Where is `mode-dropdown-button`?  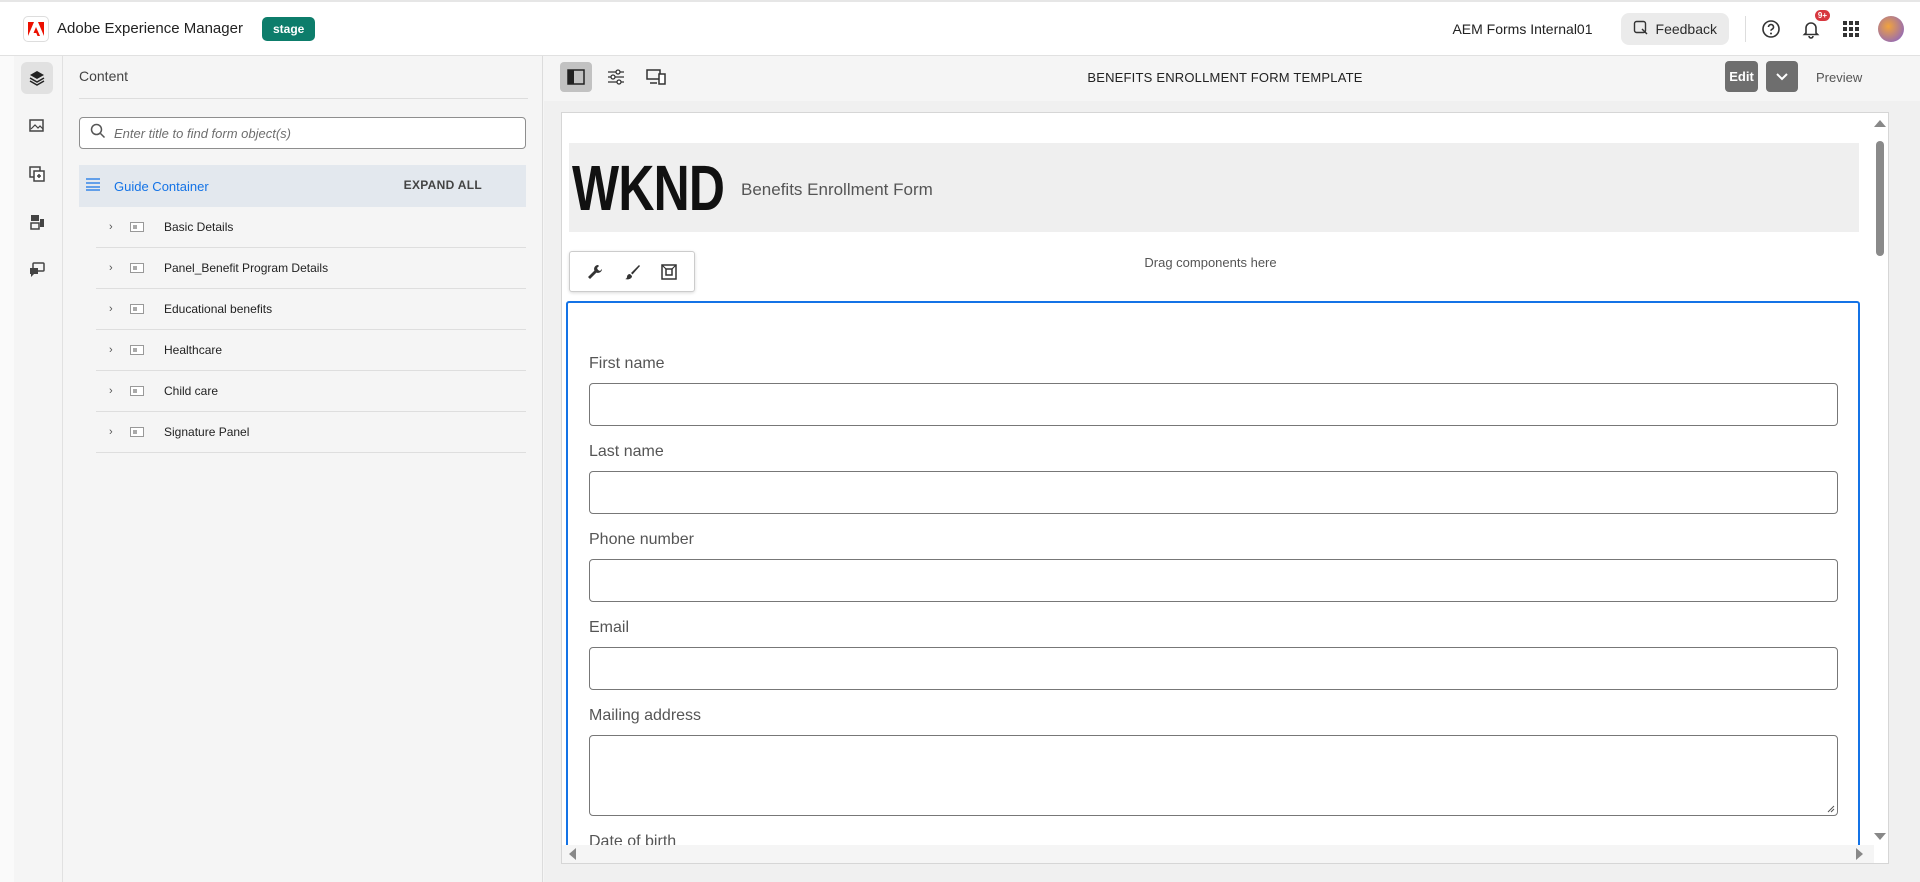 mode-dropdown-button is located at coordinates (1782, 76).